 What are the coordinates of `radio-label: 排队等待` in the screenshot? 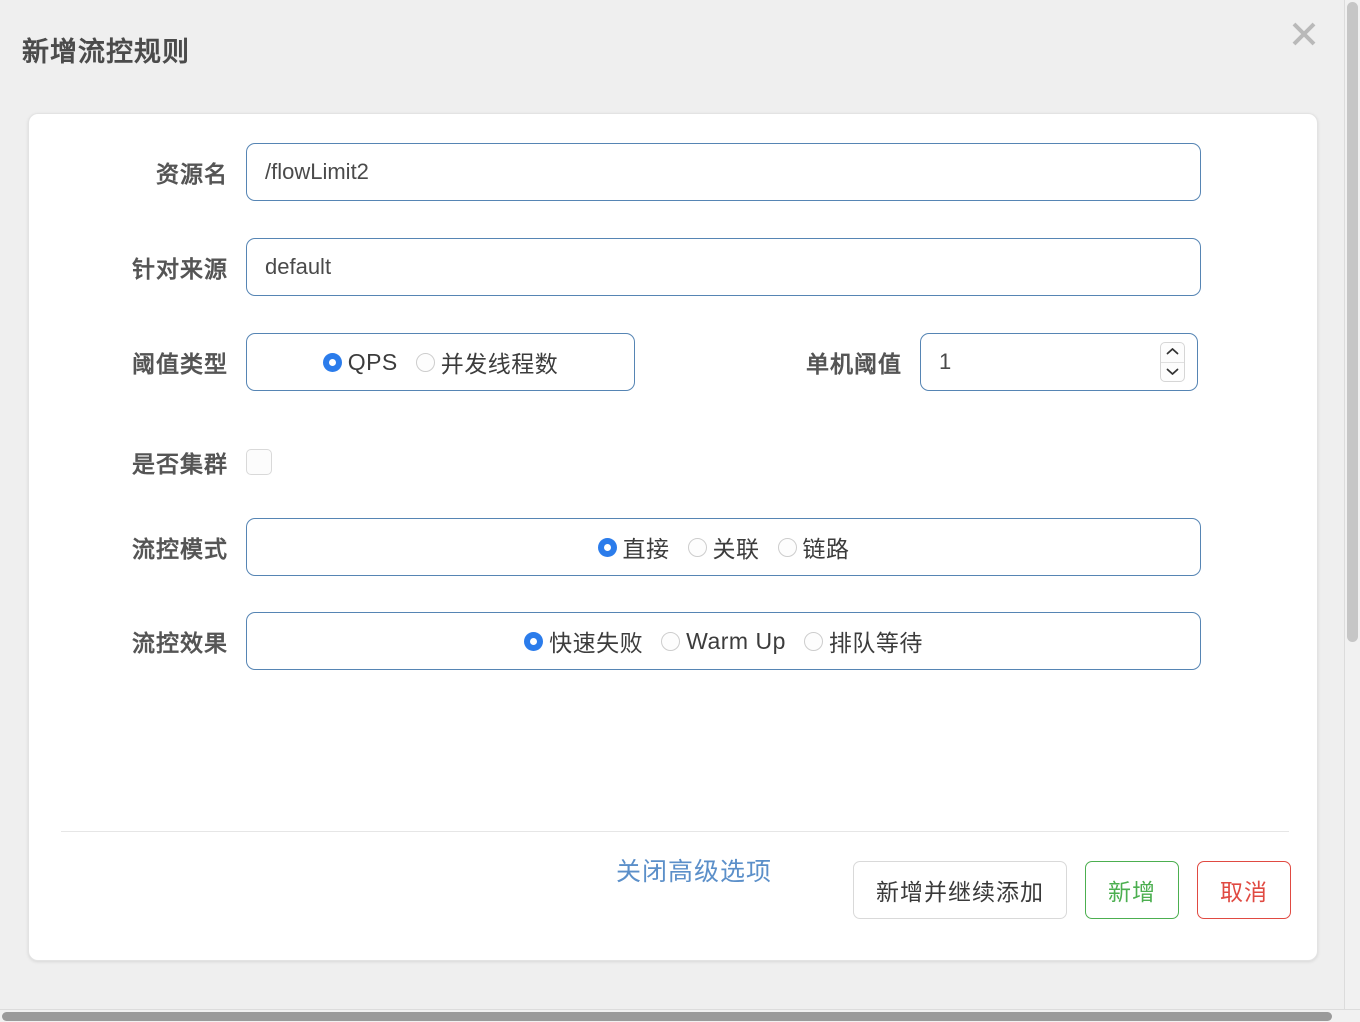 It's located at (875, 643).